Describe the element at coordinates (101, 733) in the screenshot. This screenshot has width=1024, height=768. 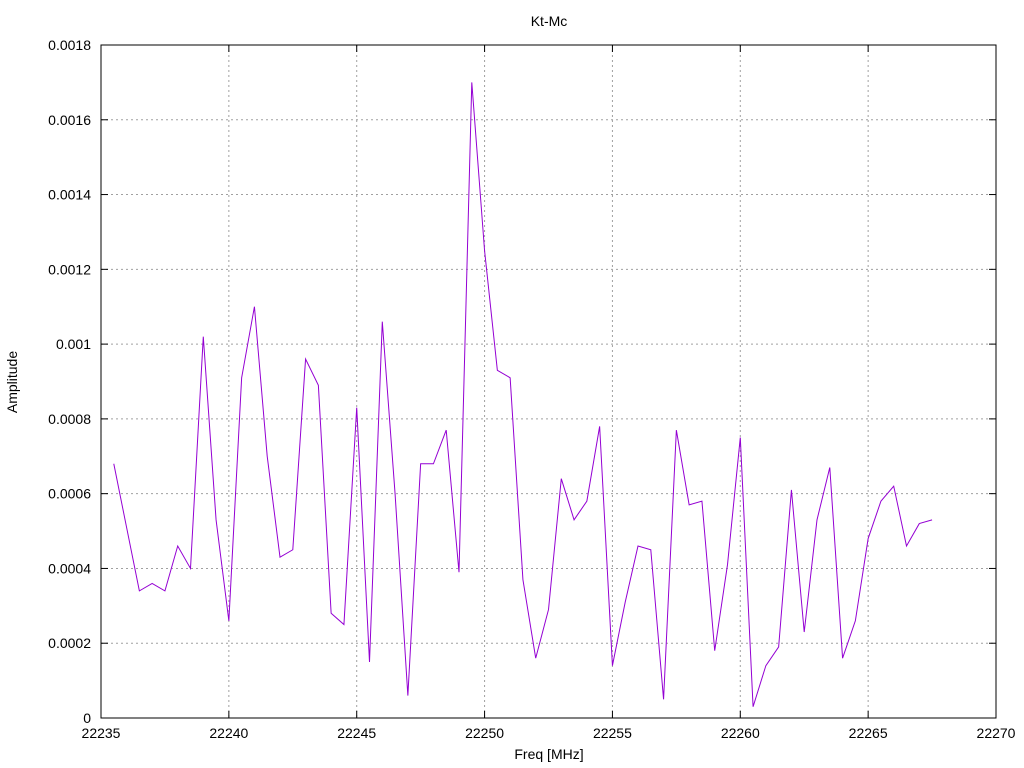
I see `x-tick-label: 22235` at that location.